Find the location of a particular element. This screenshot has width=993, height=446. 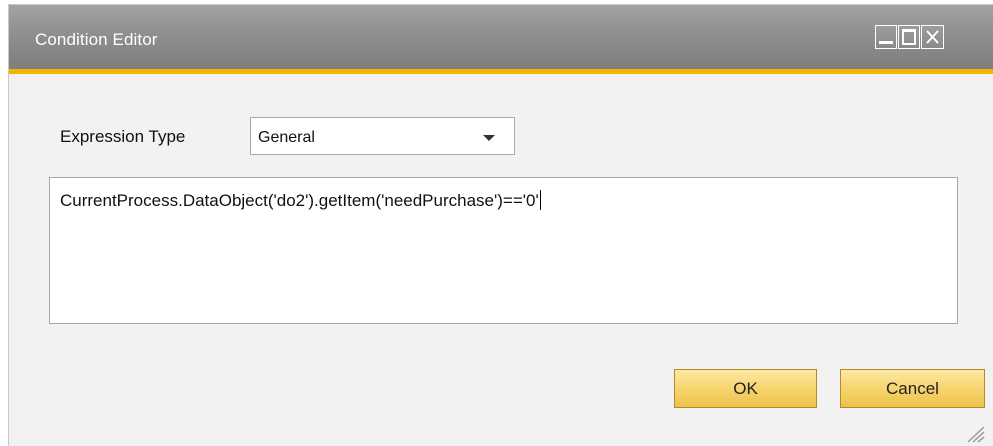

expression-type-value: General is located at coordinates (286, 137).